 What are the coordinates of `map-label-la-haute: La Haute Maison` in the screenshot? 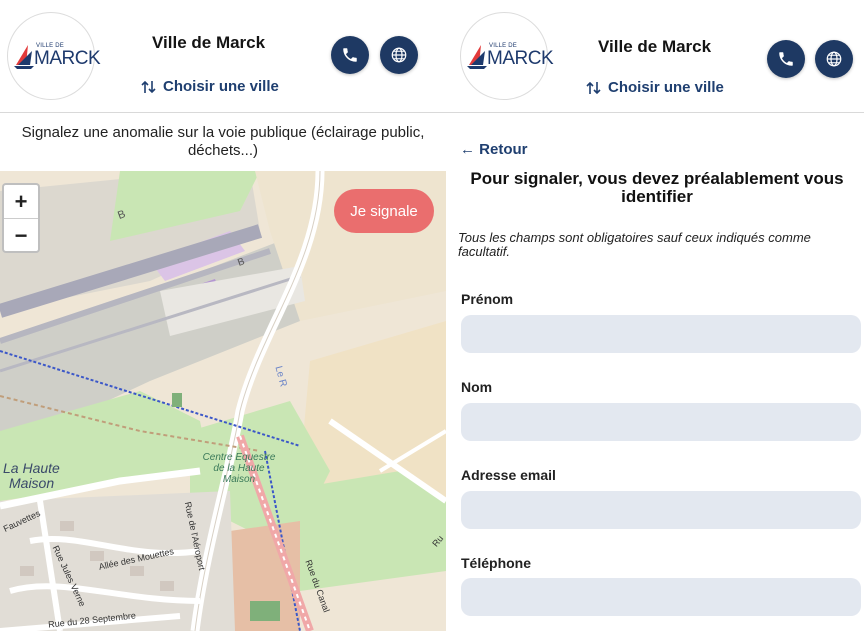 It's located at (31, 476).